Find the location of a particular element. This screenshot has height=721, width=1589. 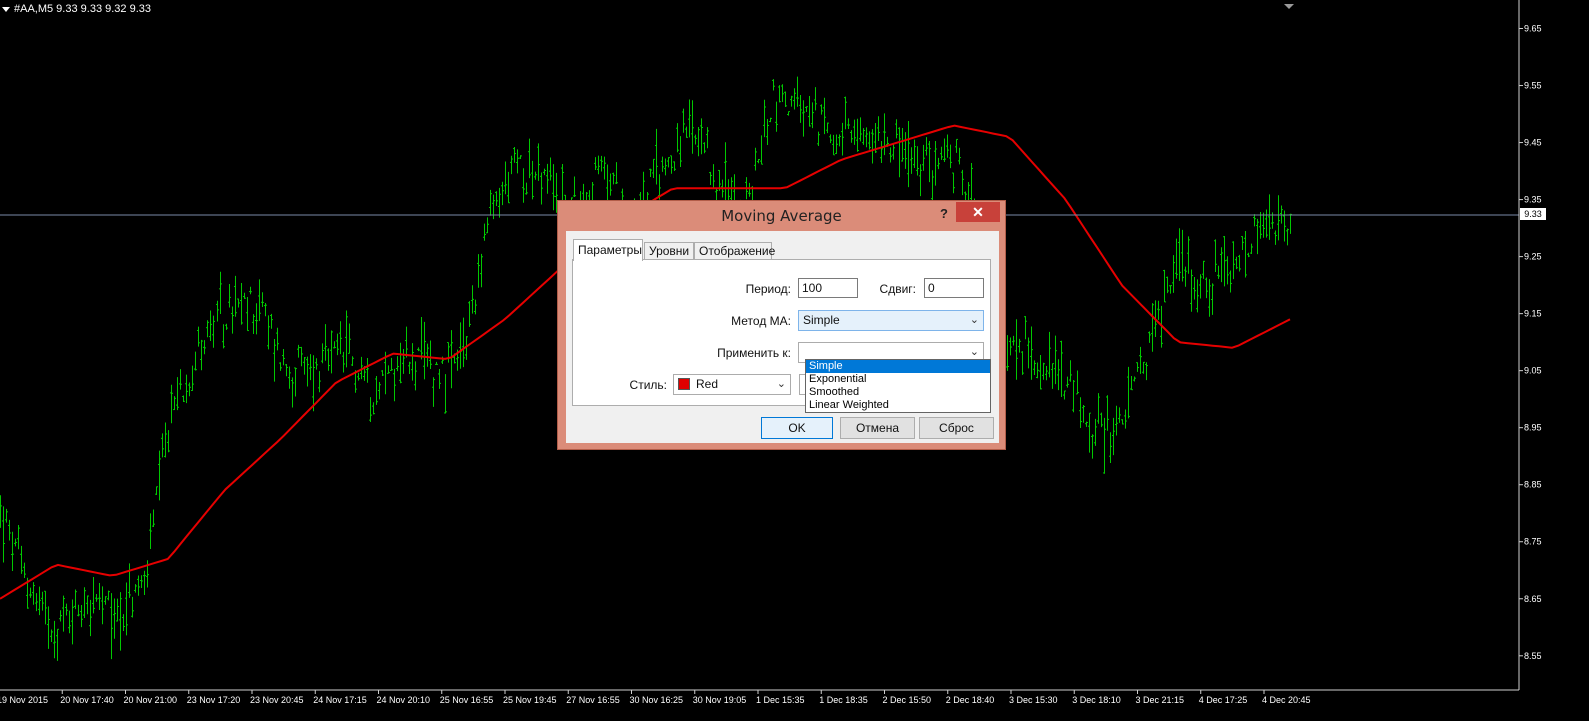

time-tick-label: 19 Nov 2015 is located at coordinates (24, 700).